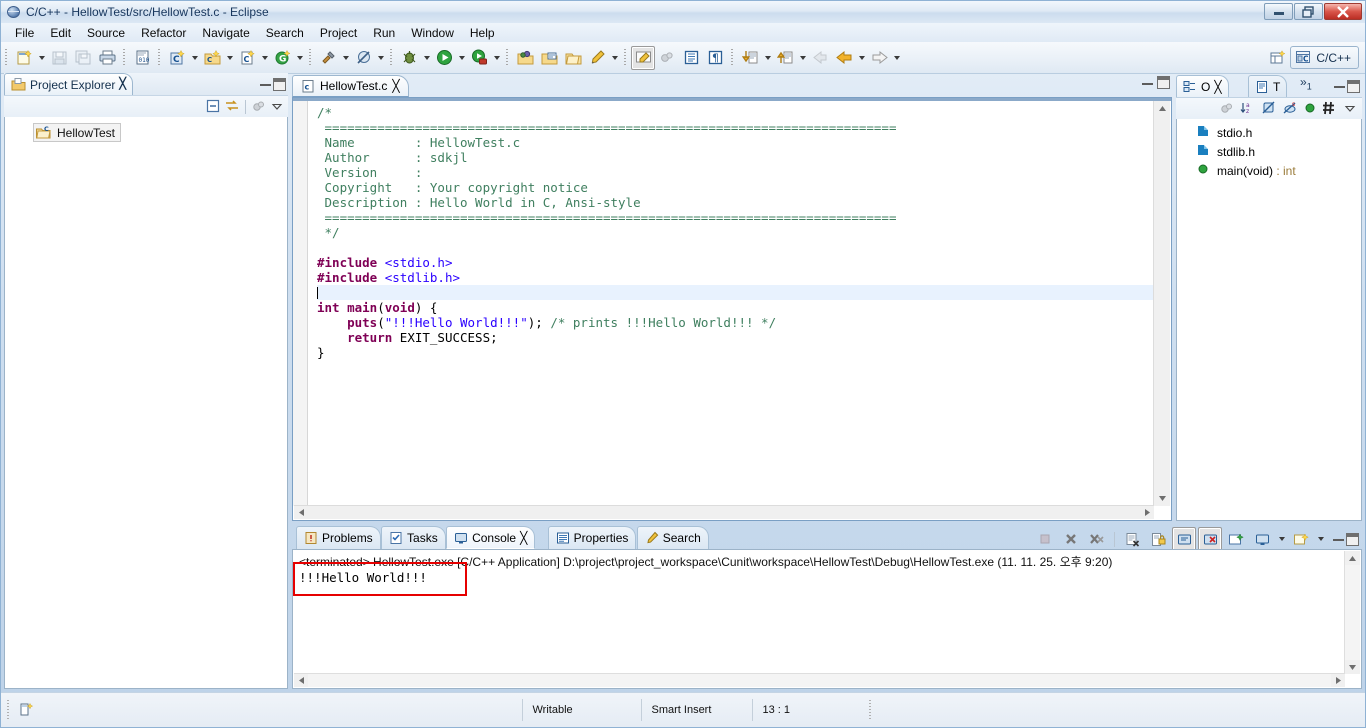  What do you see at coordinates (444, 58) in the screenshot?
I see `run-play-icon` at bounding box center [444, 58].